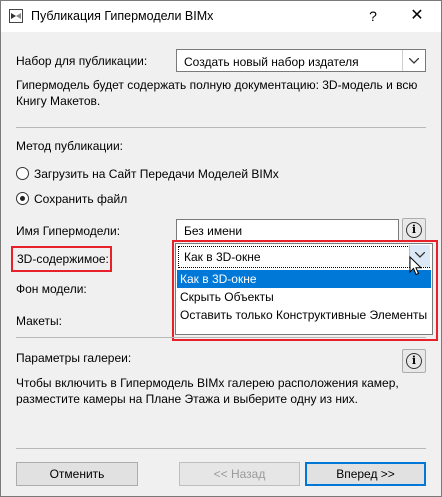 Image resolution: width=442 pixels, height=497 pixels. I want to click on hypermodel-name-input: Без имени, so click(287, 230).